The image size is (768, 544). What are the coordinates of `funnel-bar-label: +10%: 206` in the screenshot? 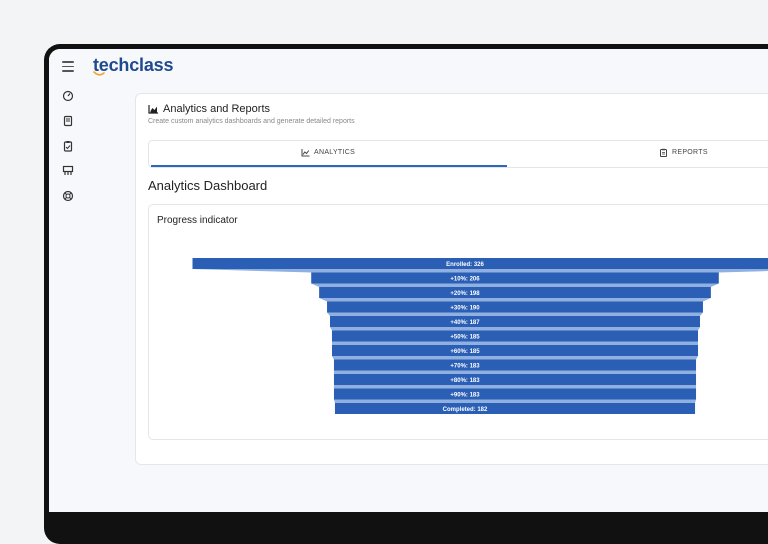 It's located at (465, 280).